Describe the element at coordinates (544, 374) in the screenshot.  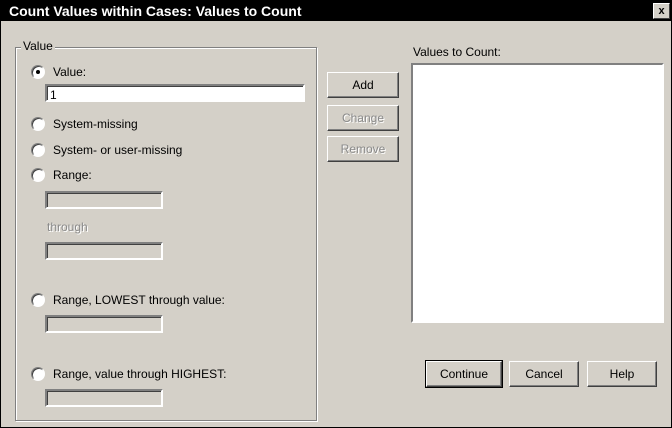
I see `cancel-button: Cancel` at that location.